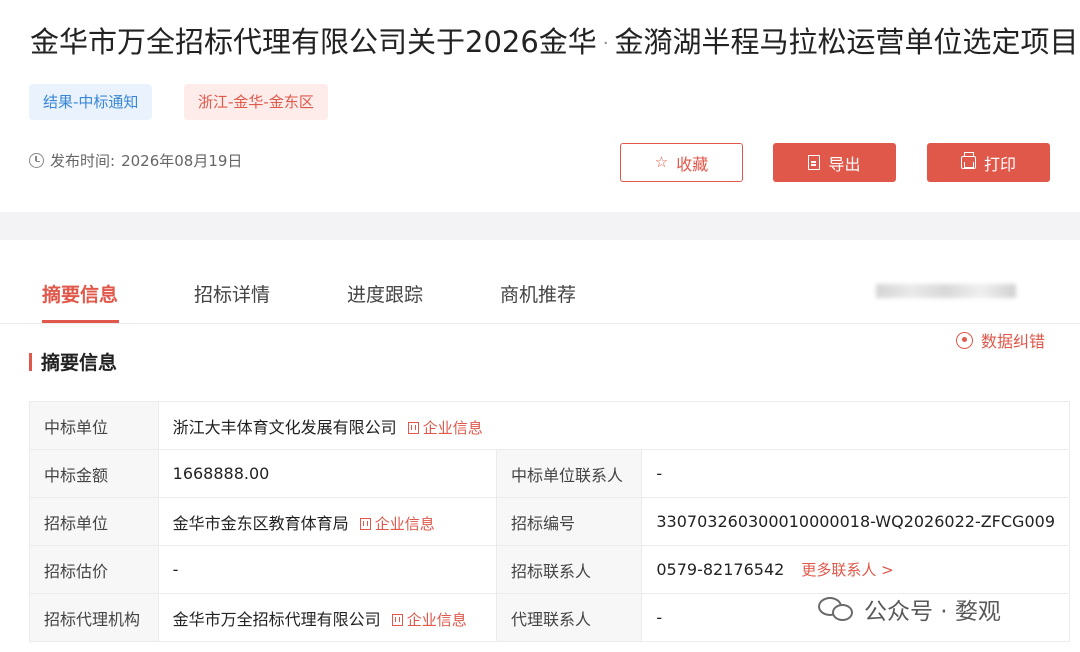  Describe the element at coordinates (182, 161) in the screenshot. I see `publish-date: 2026年08月19日` at that location.